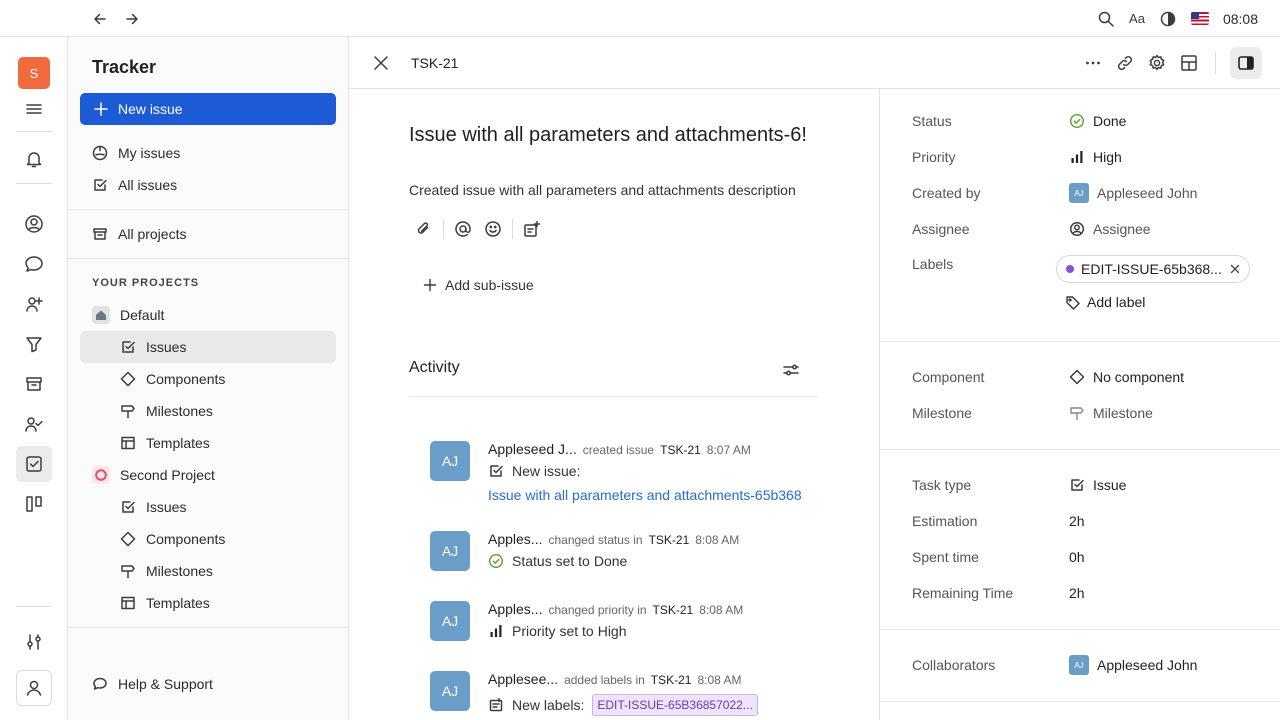 This screenshot has height=720, width=1280. What do you see at coordinates (208, 109) in the screenshot?
I see `new-issue-button: New issue` at bounding box center [208, 109].